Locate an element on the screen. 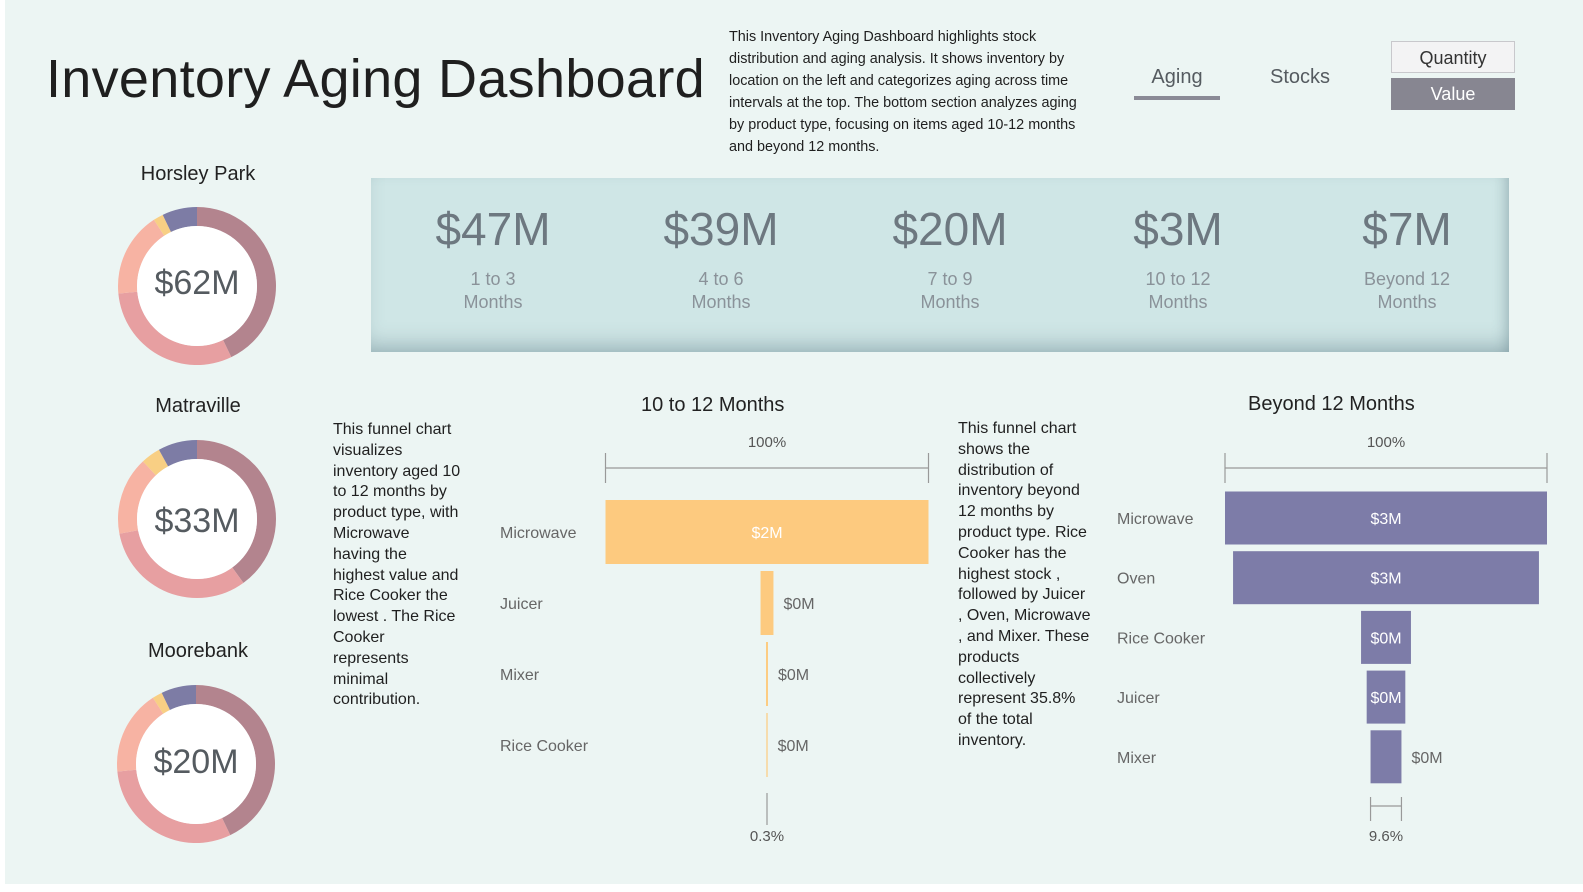  tab-stocks: Stocks is located at coordinates (1300, 76).